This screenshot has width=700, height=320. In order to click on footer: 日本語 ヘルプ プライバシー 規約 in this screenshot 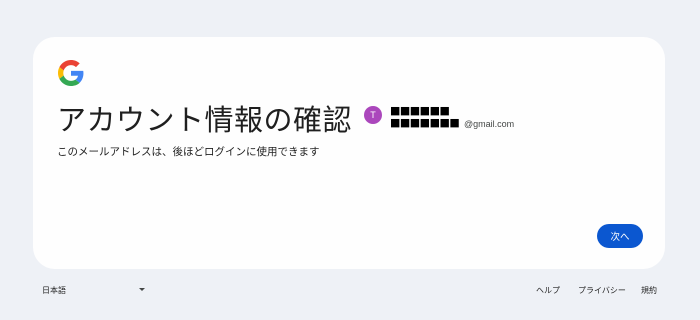, I will do `click(350, 290)`.